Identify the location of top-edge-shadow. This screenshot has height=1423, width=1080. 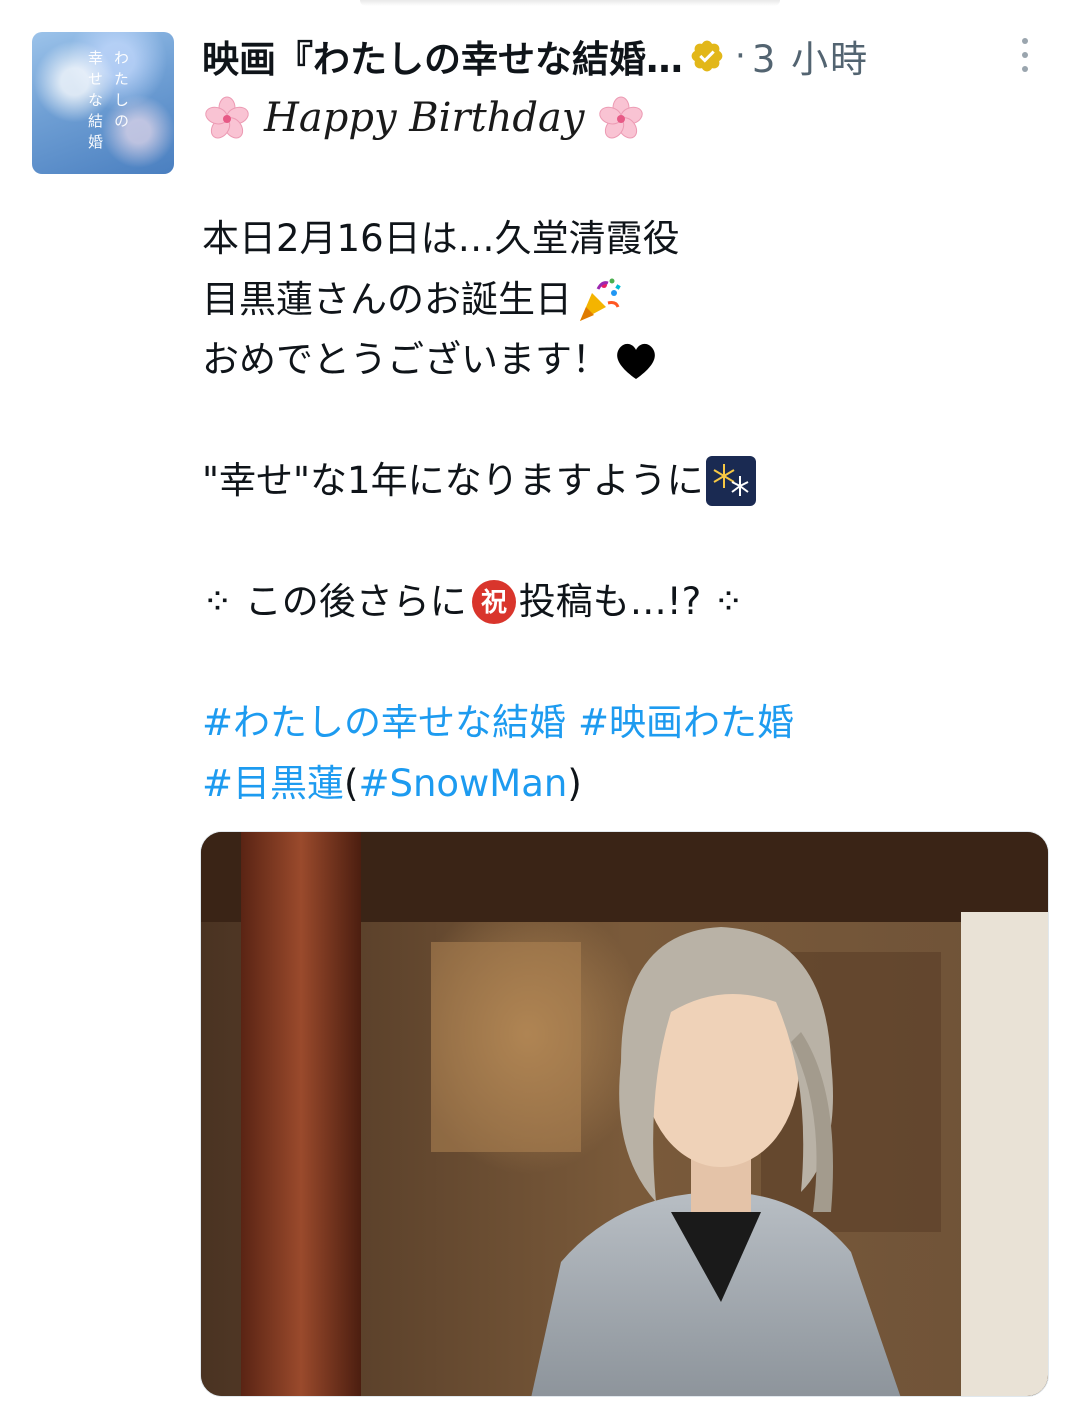
(570, 3).